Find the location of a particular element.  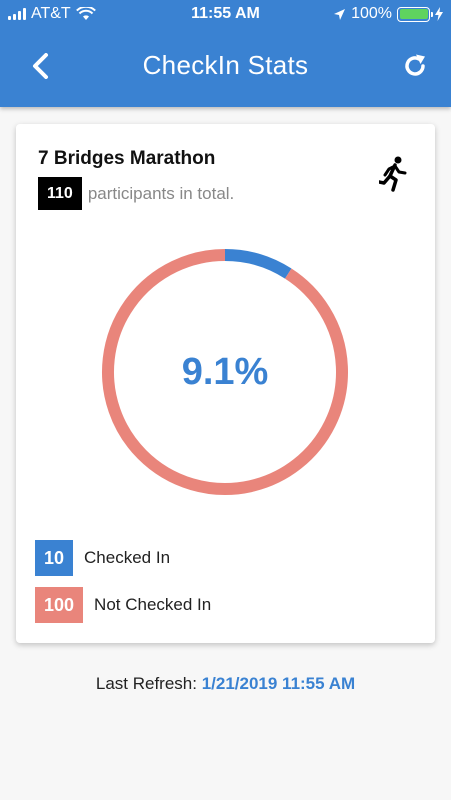

total-row: 110 participants in total. is located at coordinates (136, 193).